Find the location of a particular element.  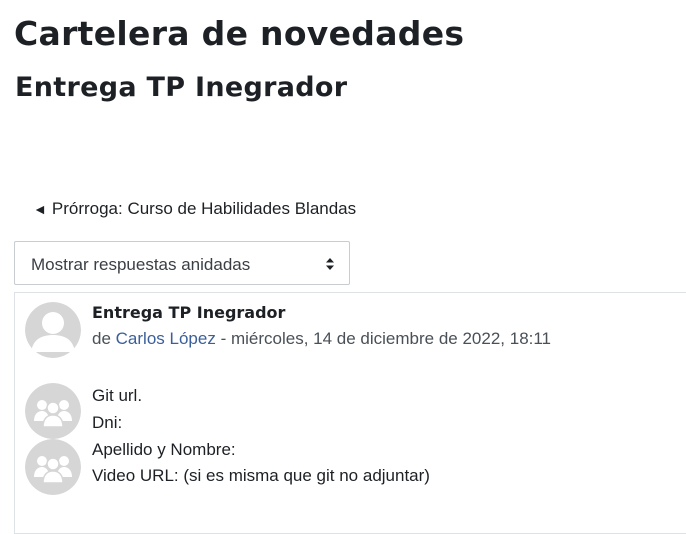

user-avatar-icon is located at coordinates (53, 330).